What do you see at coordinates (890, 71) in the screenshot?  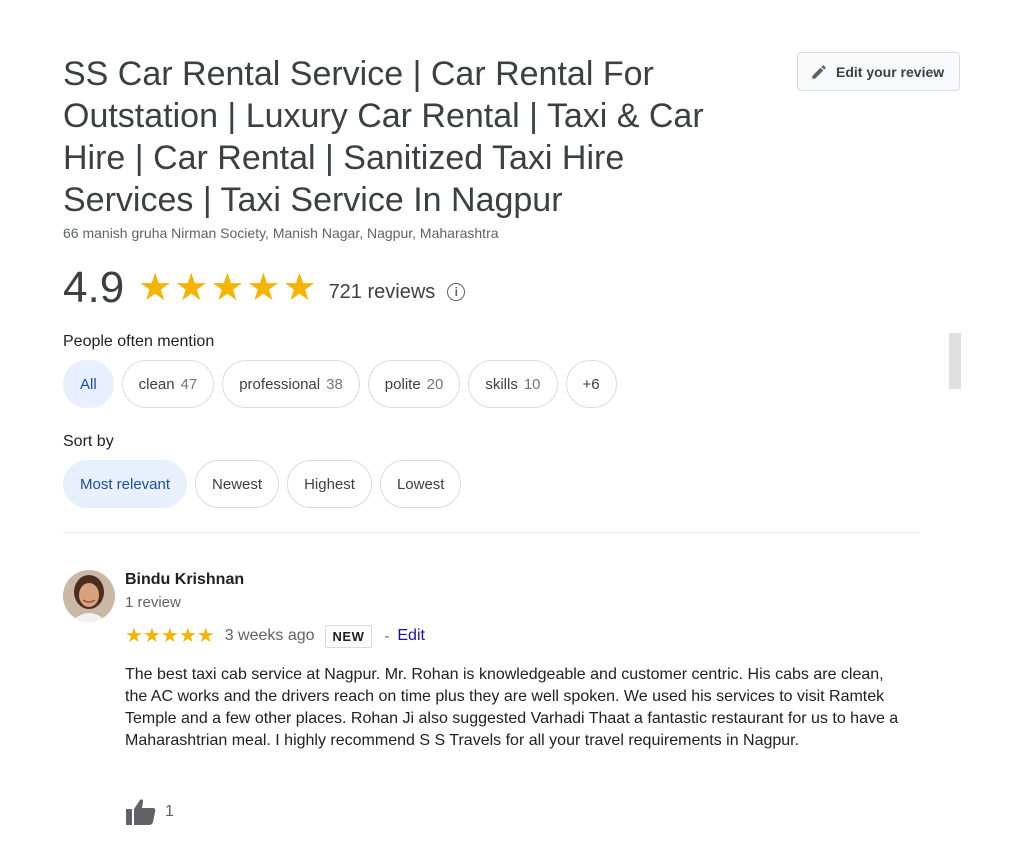 I see `edit-review-label: Edit your review` at bounding box center [890, 71].